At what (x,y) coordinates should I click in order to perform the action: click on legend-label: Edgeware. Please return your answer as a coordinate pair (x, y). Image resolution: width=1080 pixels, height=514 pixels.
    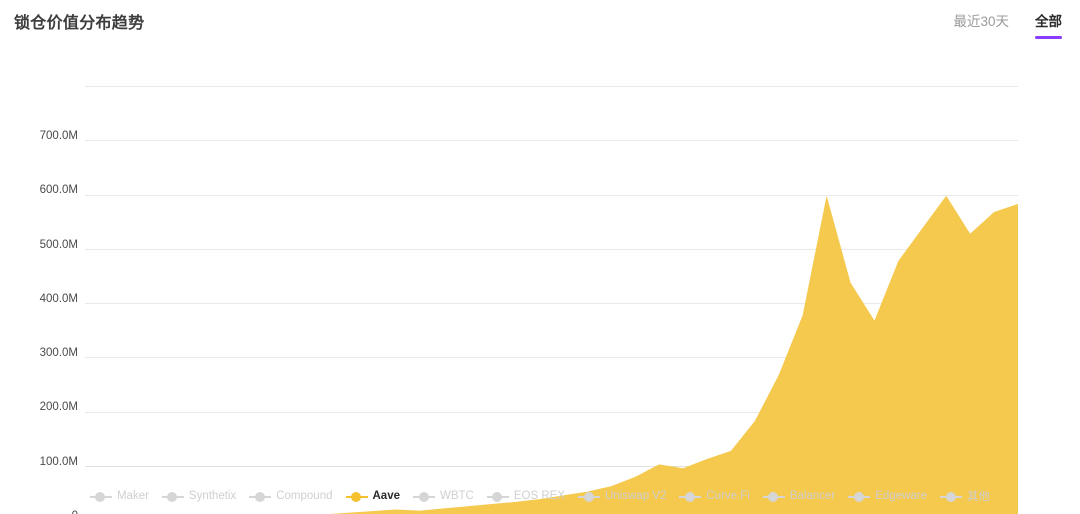
    Looking at the image, I should click on (901, 496).